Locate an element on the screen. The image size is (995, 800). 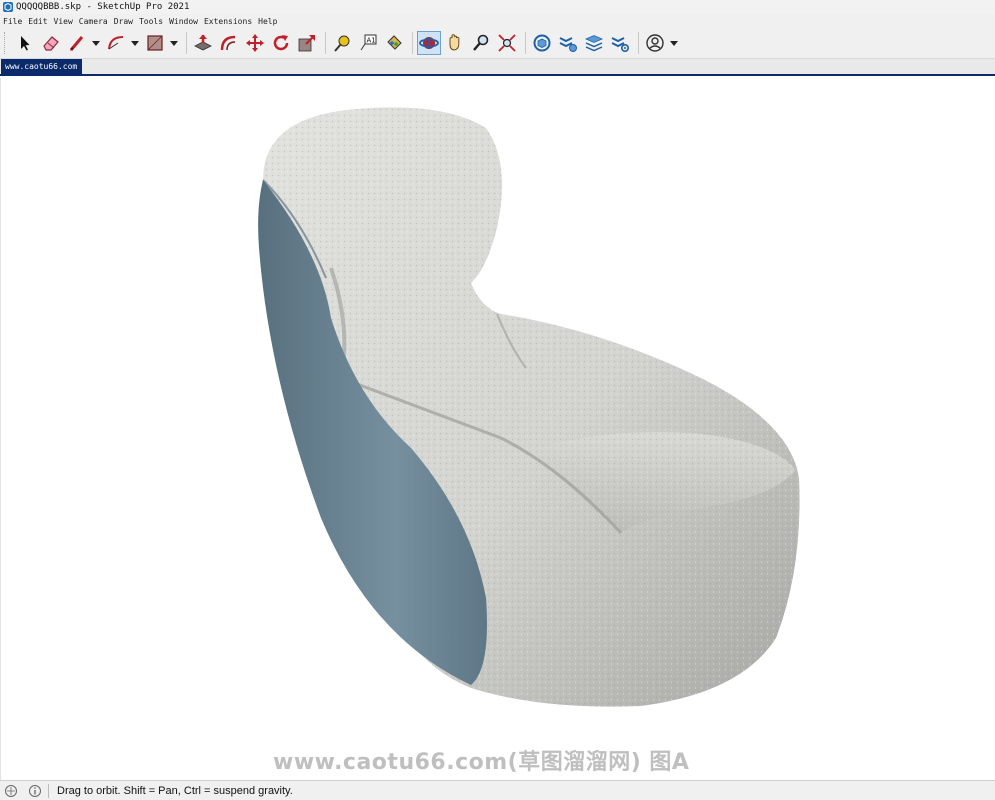
info-icon is located at coordinates (35, 791).